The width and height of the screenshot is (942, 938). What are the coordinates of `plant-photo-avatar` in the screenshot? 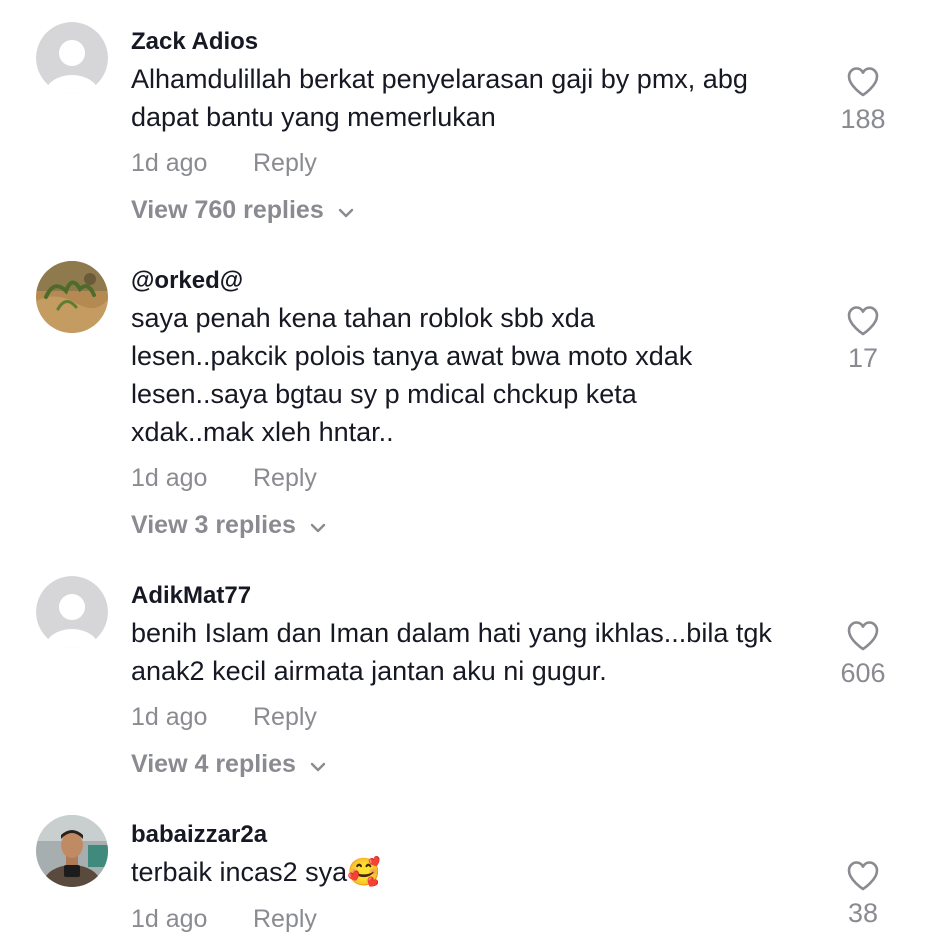 It's located at (72, 297).